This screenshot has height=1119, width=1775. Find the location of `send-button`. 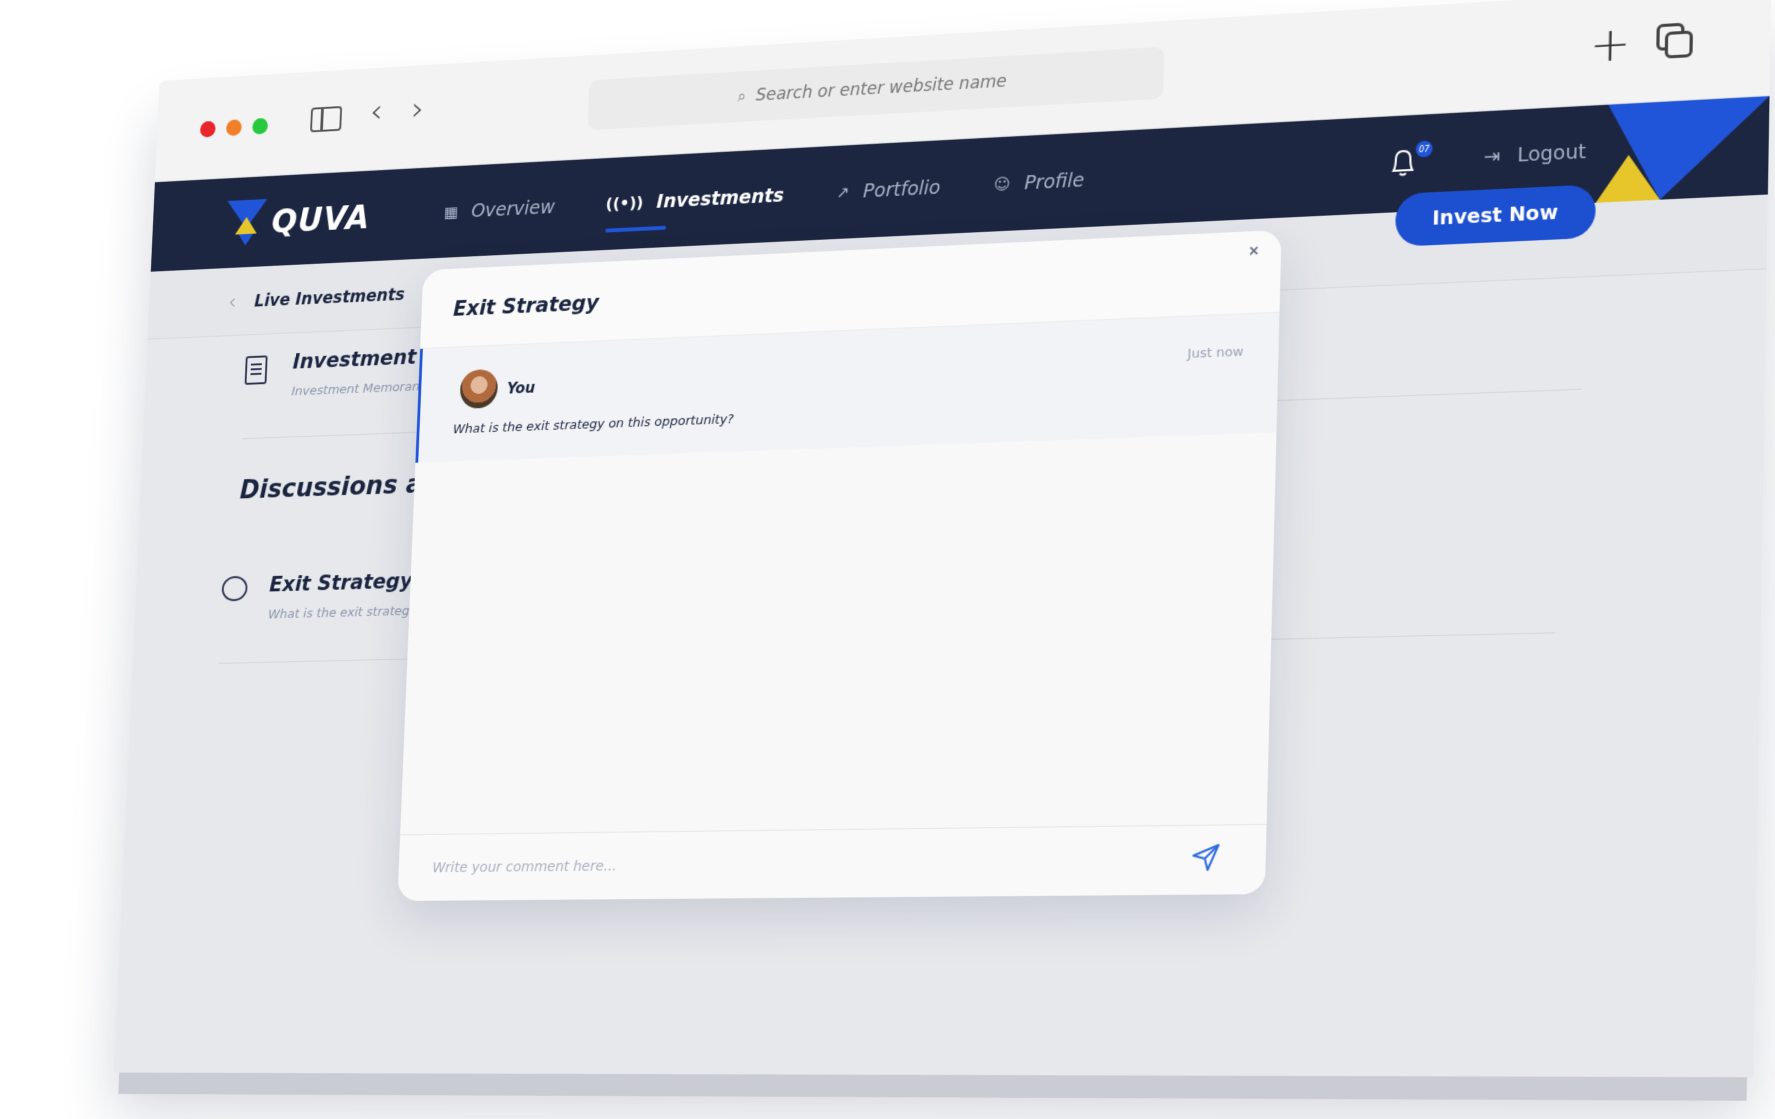

send-button is located at coordinates (1206, 858).